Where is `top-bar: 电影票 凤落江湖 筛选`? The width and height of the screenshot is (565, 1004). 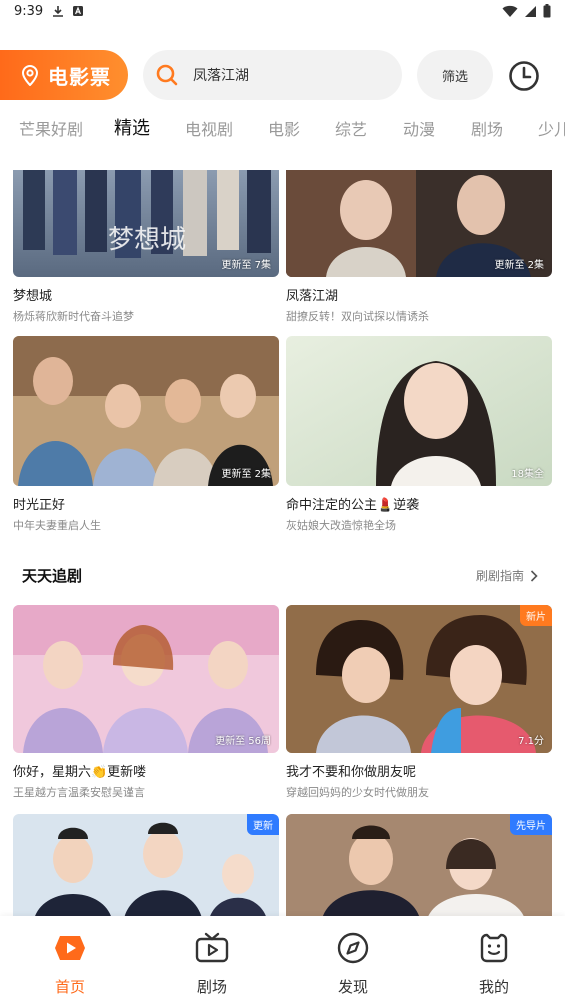
top-bar: 电影票 凤落江湖 筛选 is located at coordinates (282, 76).